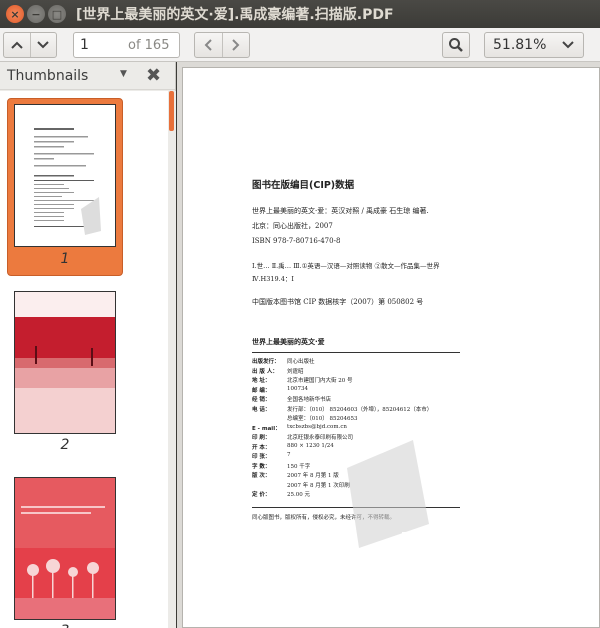 This screenshot has width=600, height=628. What do you see at coordinates (172, 359) in the screenshot?
I see `sidebar-scrollbar` at bounding box center [172, 359].